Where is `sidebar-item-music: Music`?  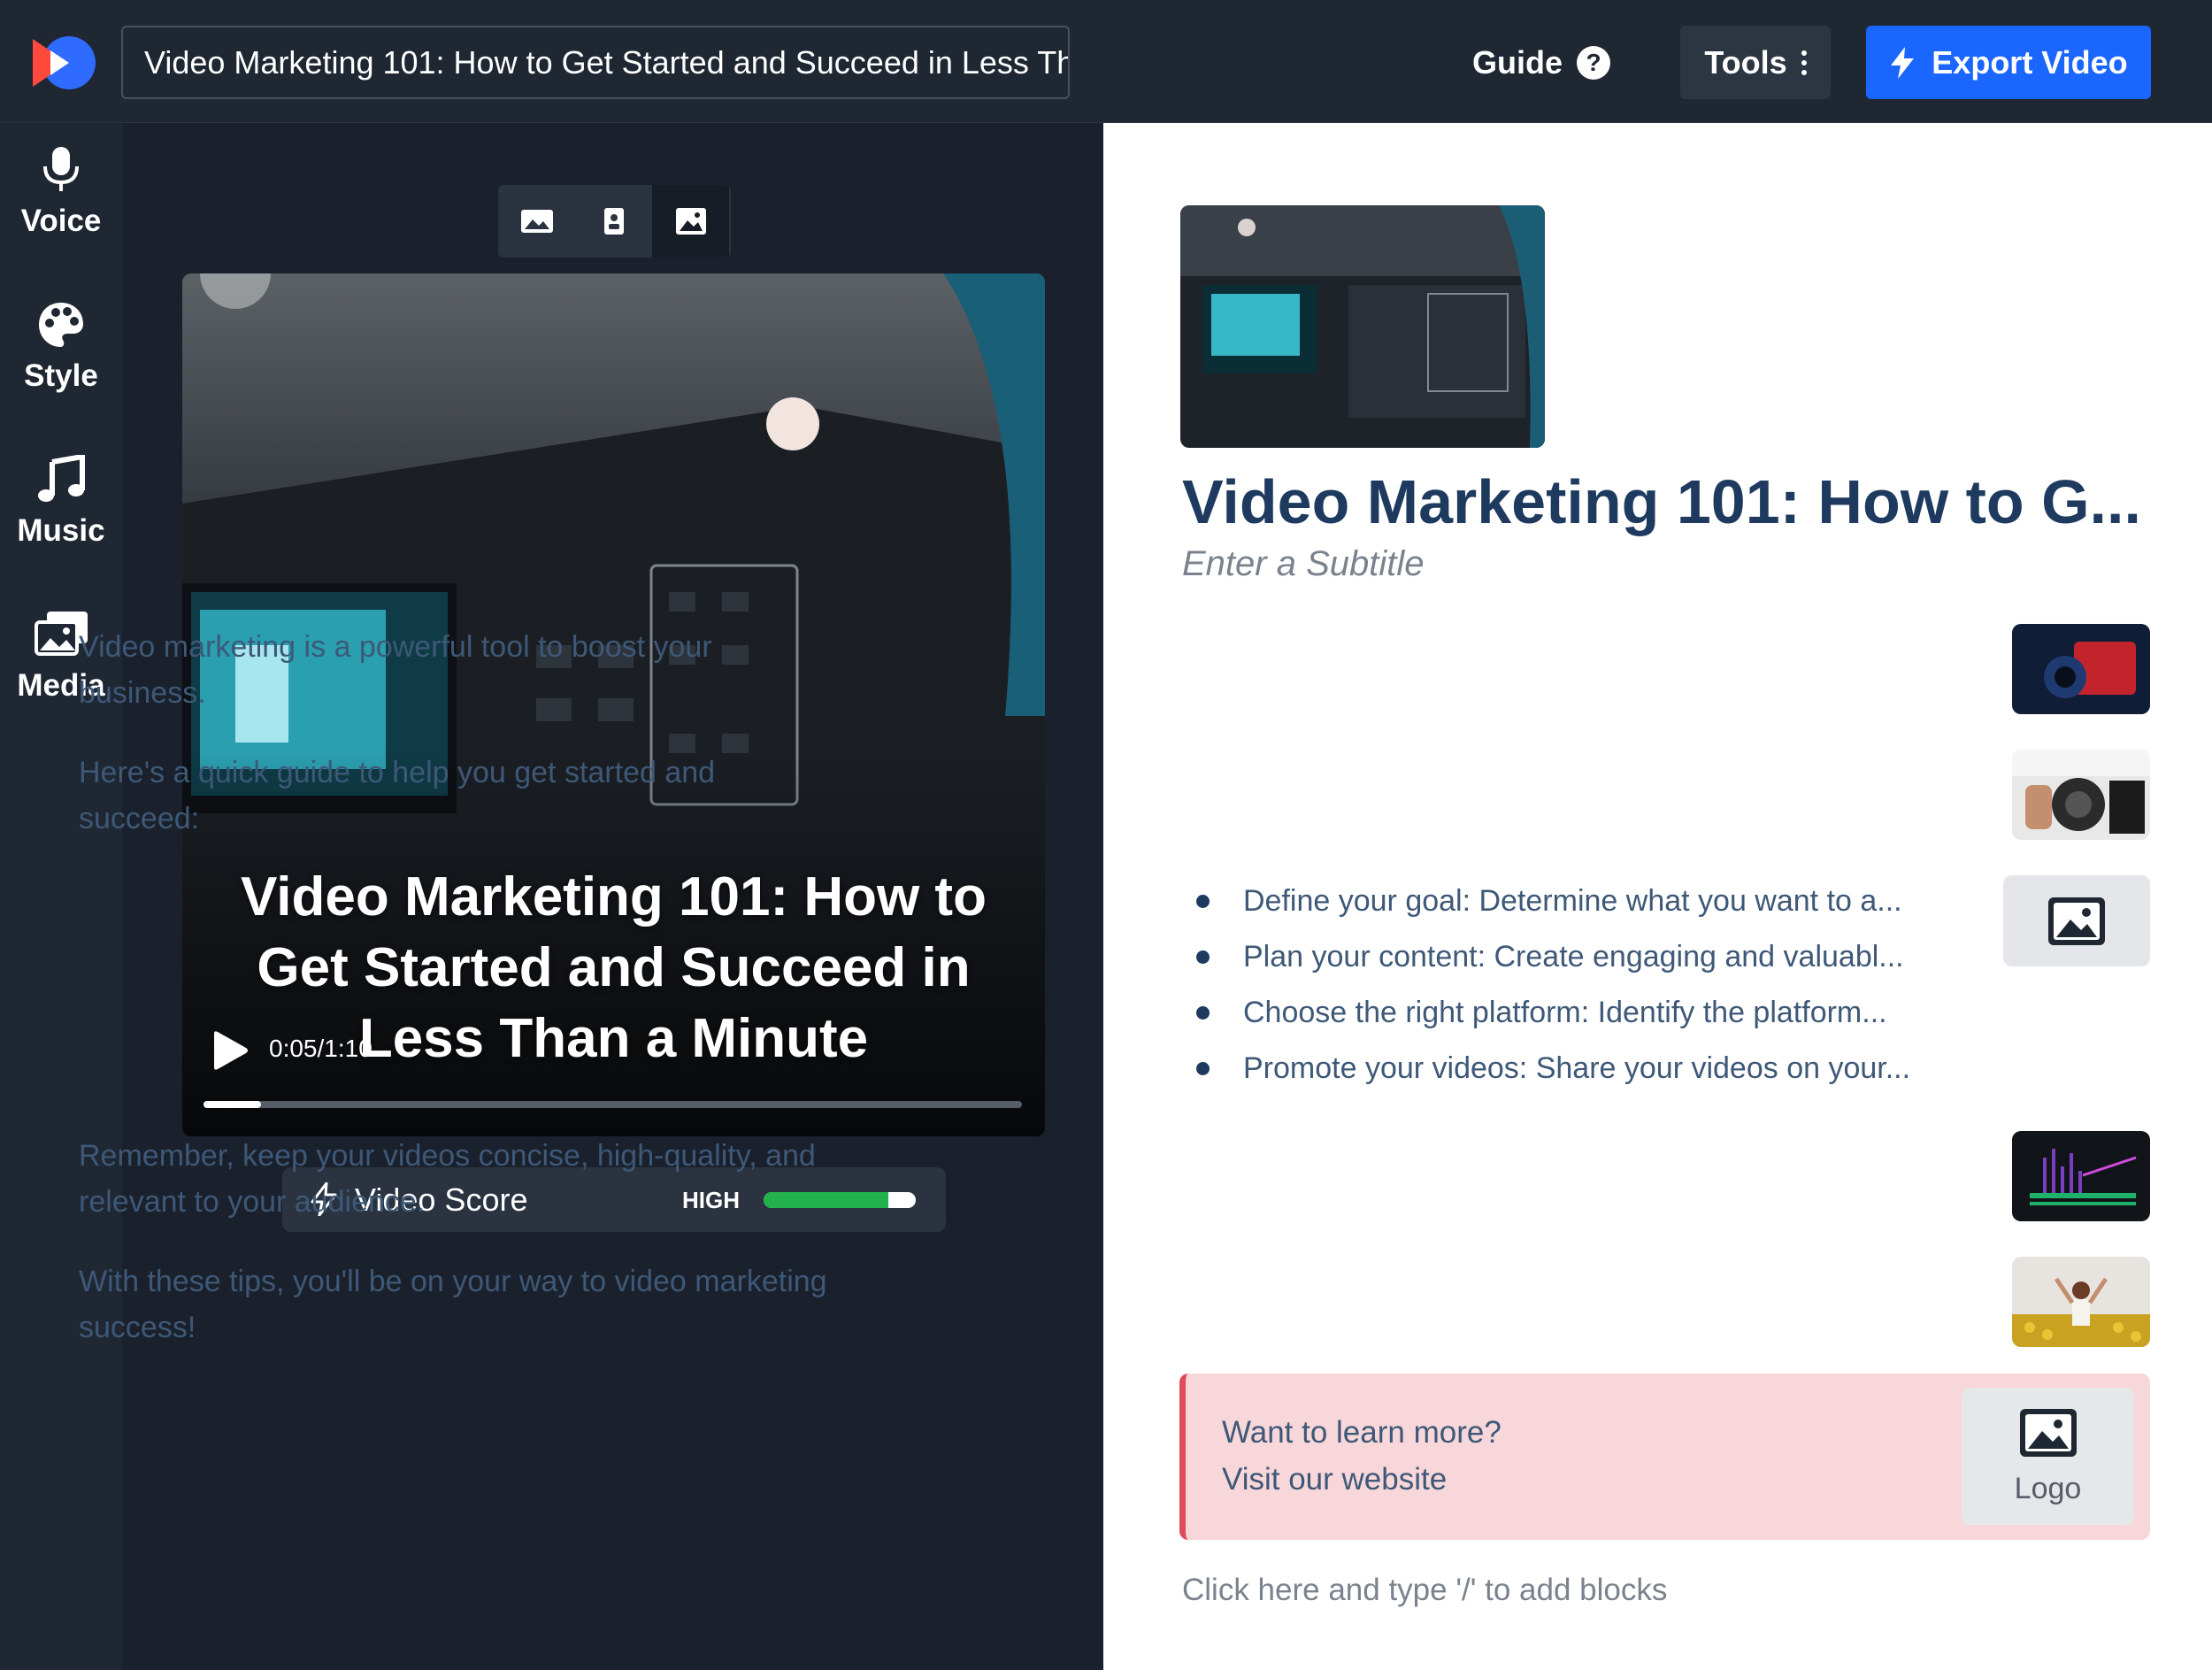 sidebar-item-music: Music is located at coordinates (61, 502).